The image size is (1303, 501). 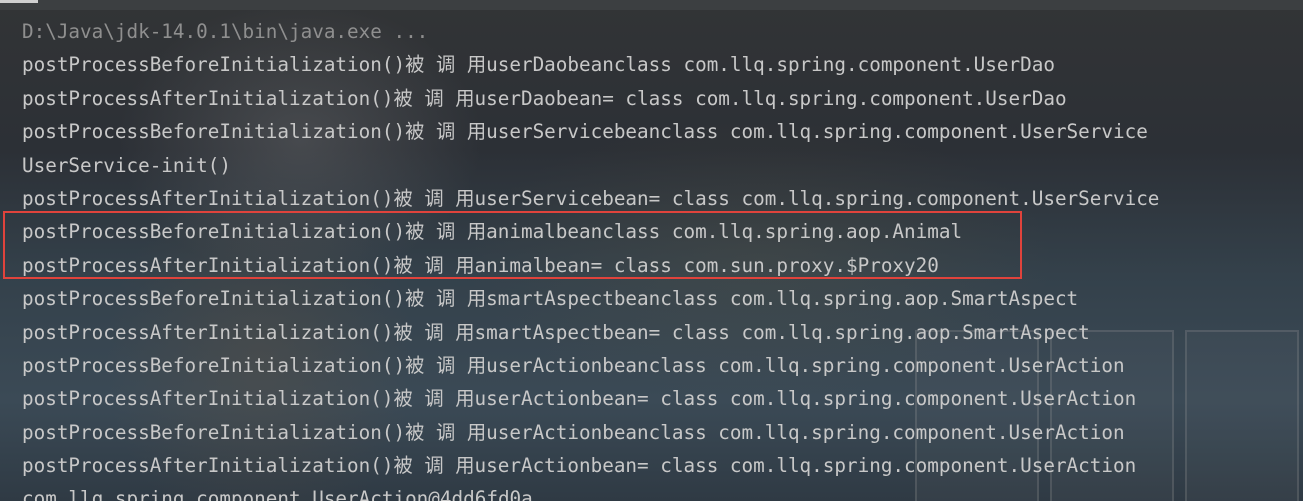 What do you see at coordinates (651, 5) in the screenshot?
I see `console-tab-strip` at bounding box center [651, 5].